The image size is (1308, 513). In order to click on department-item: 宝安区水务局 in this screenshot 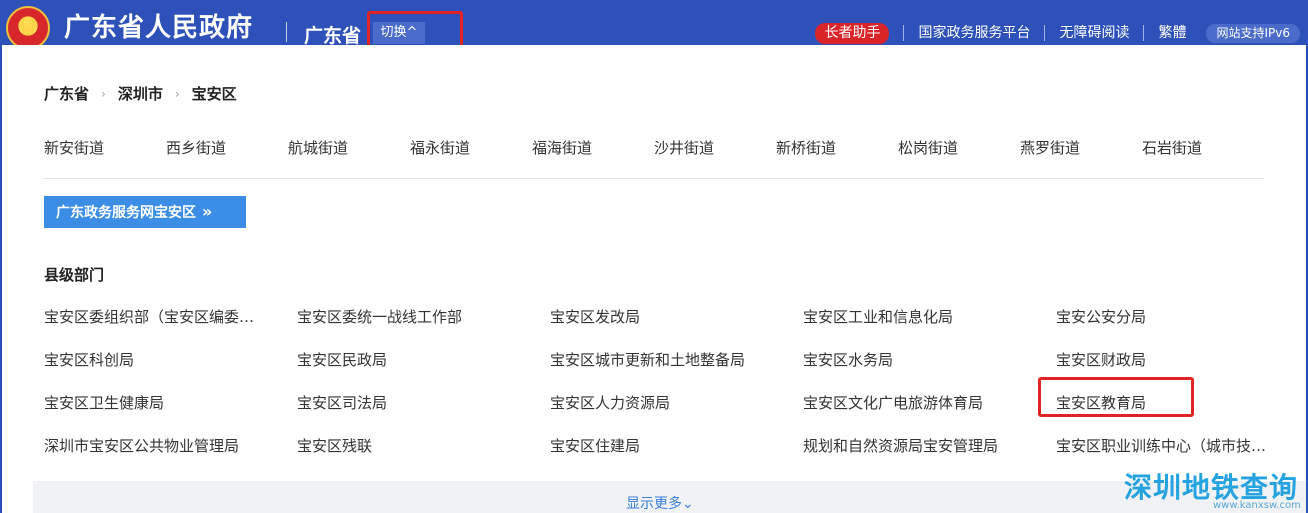, I will do `click(929, 370)`.